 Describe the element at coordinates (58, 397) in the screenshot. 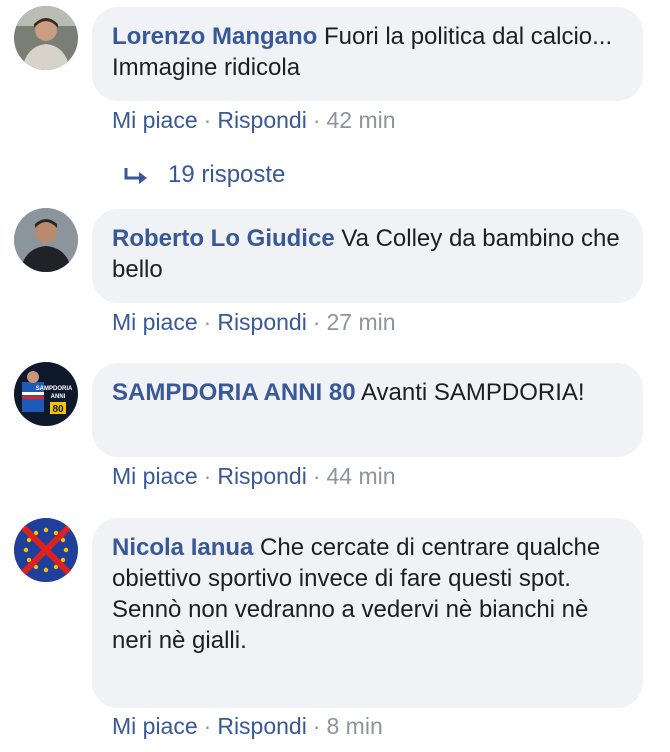

I see `svg-text: ANNI` at that location.